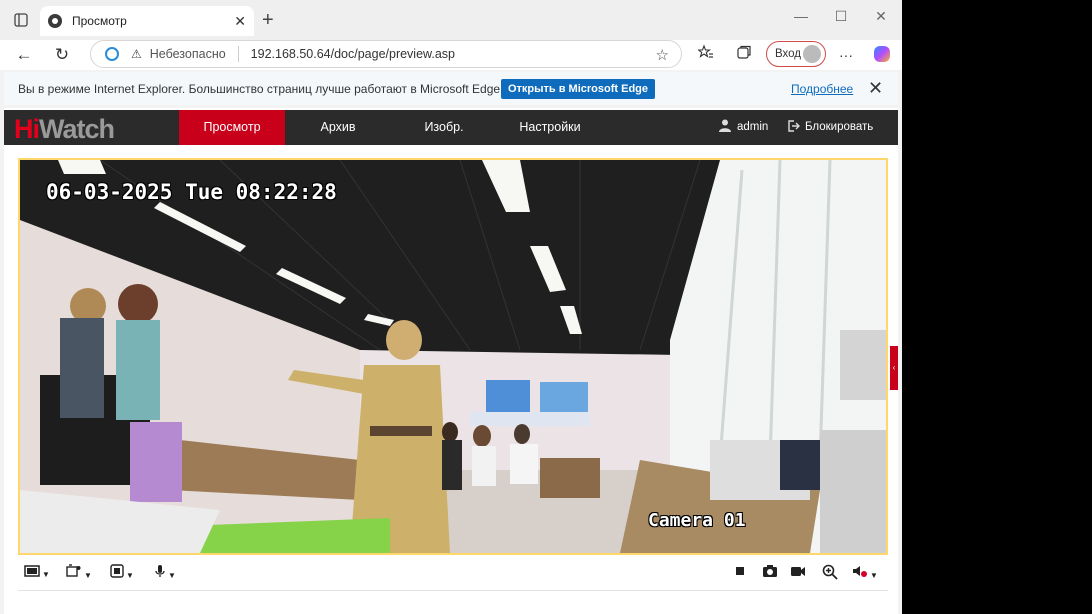 This screenshot has height=614, width=1092. I want to click on logo-hi: Hi, so click(27, 129).